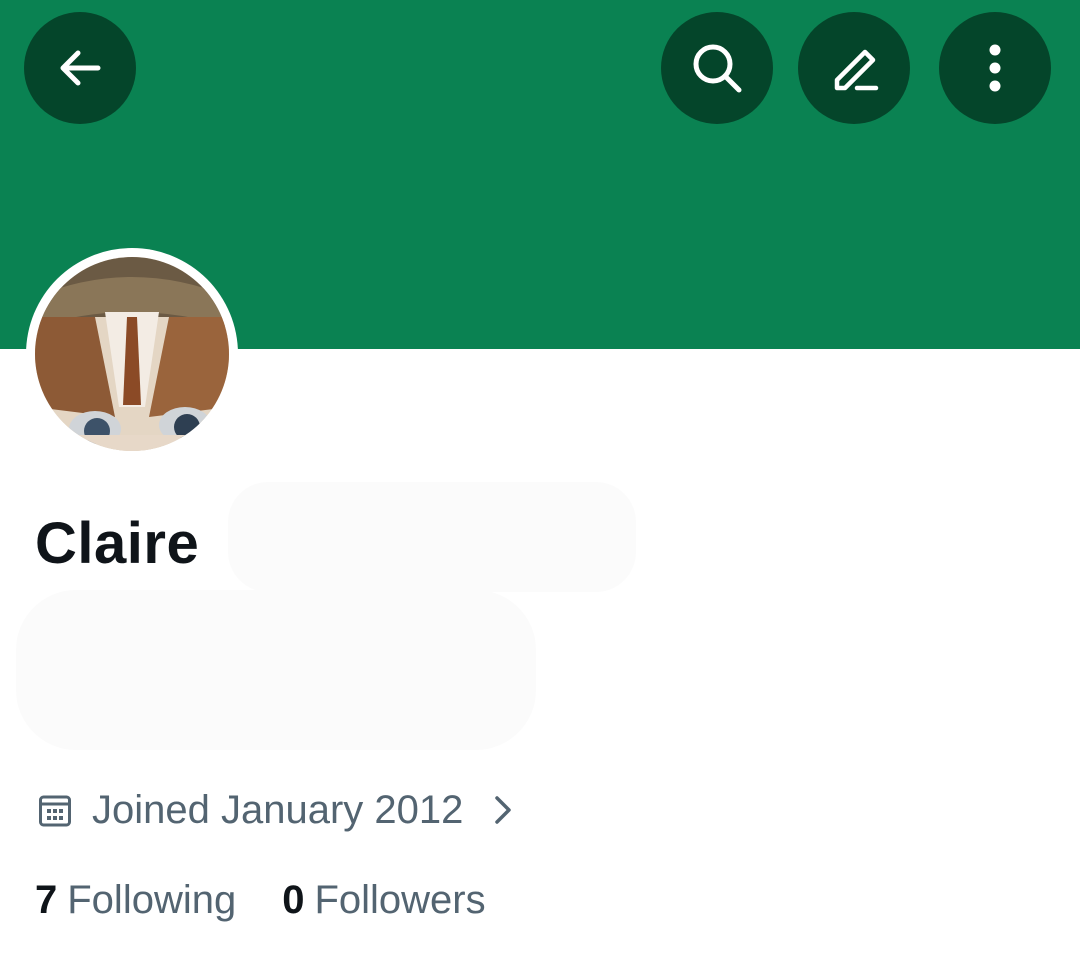 This screenshot has width=1080, height=967. I want to click on avatar, so click(132, 354).